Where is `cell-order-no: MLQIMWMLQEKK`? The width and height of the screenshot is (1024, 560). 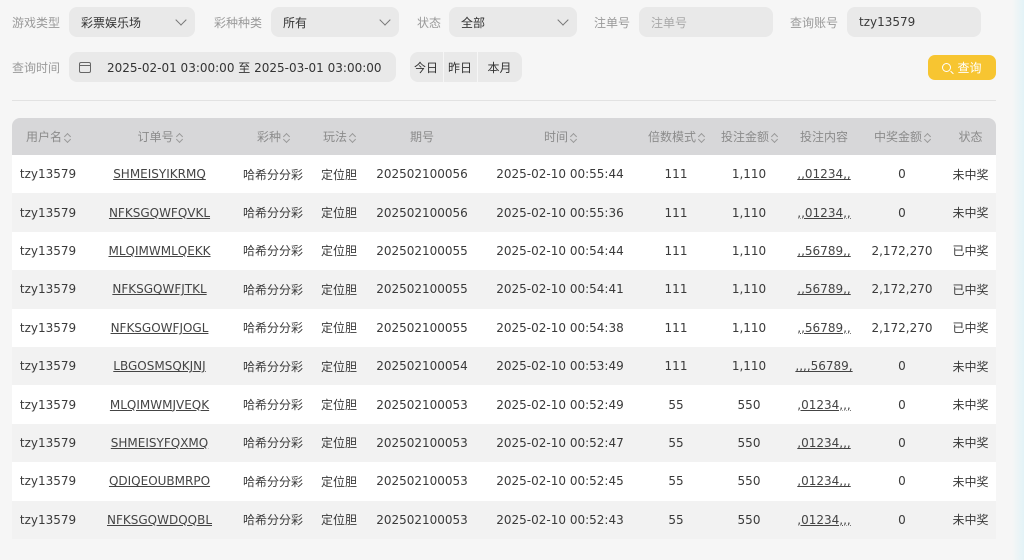
cell-order-no: MLQIMWMLQEKK is located at coordinates (159, 251).